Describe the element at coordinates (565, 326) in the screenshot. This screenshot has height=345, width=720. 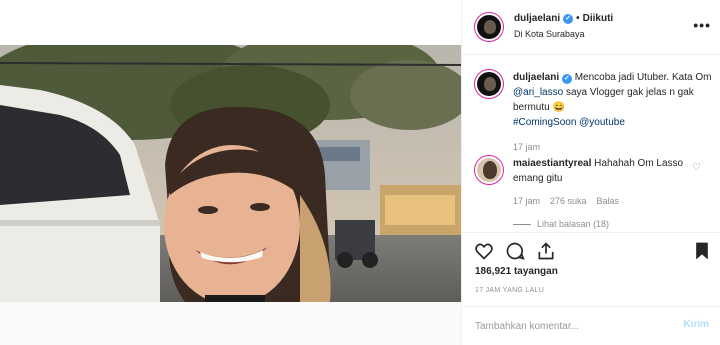
I see `comment-input` at that location.